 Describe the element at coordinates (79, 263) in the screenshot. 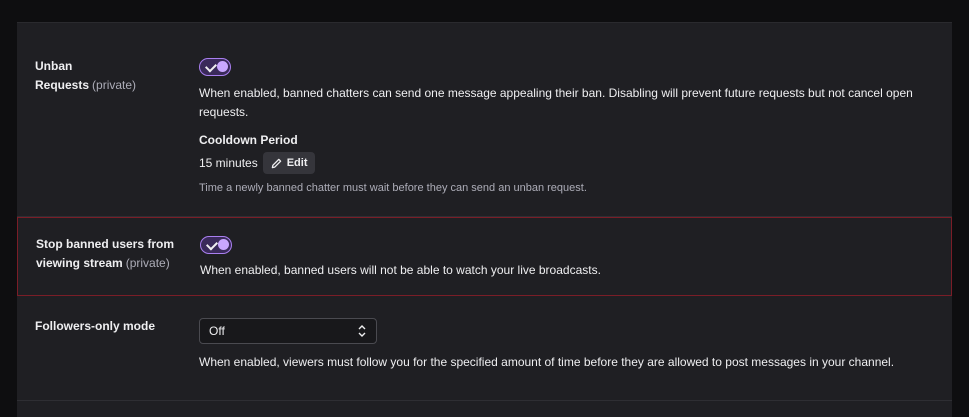

I see `stop-banned-label-line2: viewing stream` at that location.